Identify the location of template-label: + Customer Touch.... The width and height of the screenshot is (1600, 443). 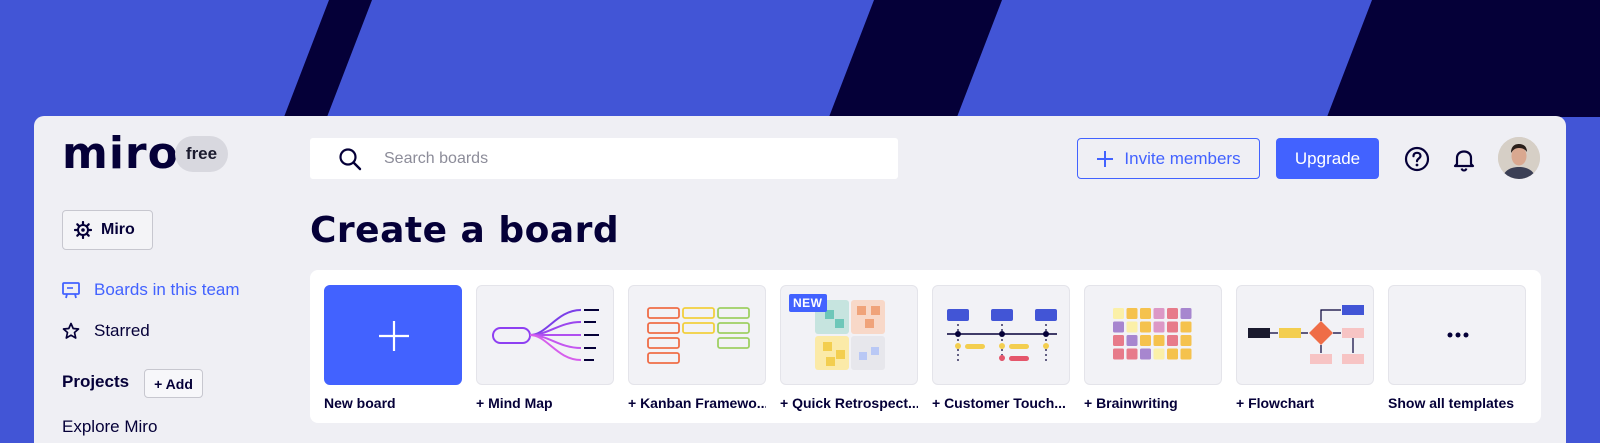
(999, 403).